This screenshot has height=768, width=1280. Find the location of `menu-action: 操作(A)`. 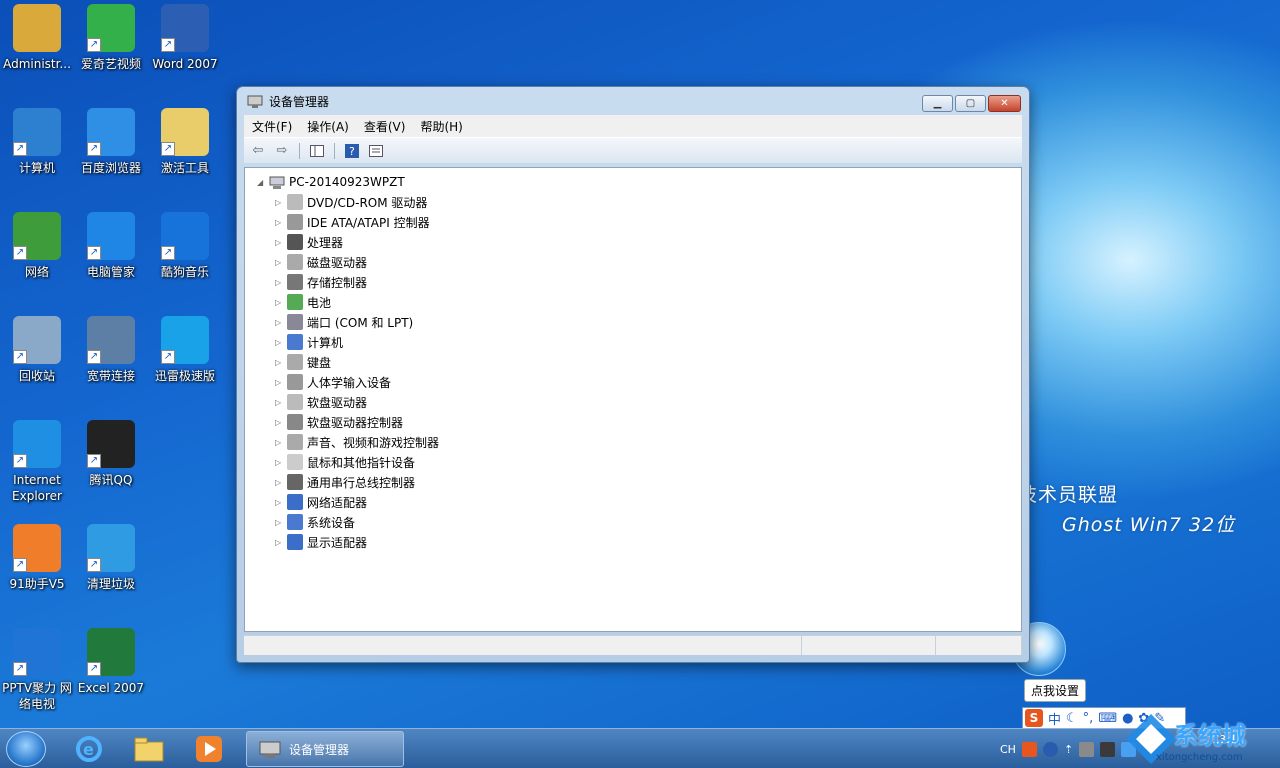

menu-action: 操作(A) is located at coordinates (328, 126).